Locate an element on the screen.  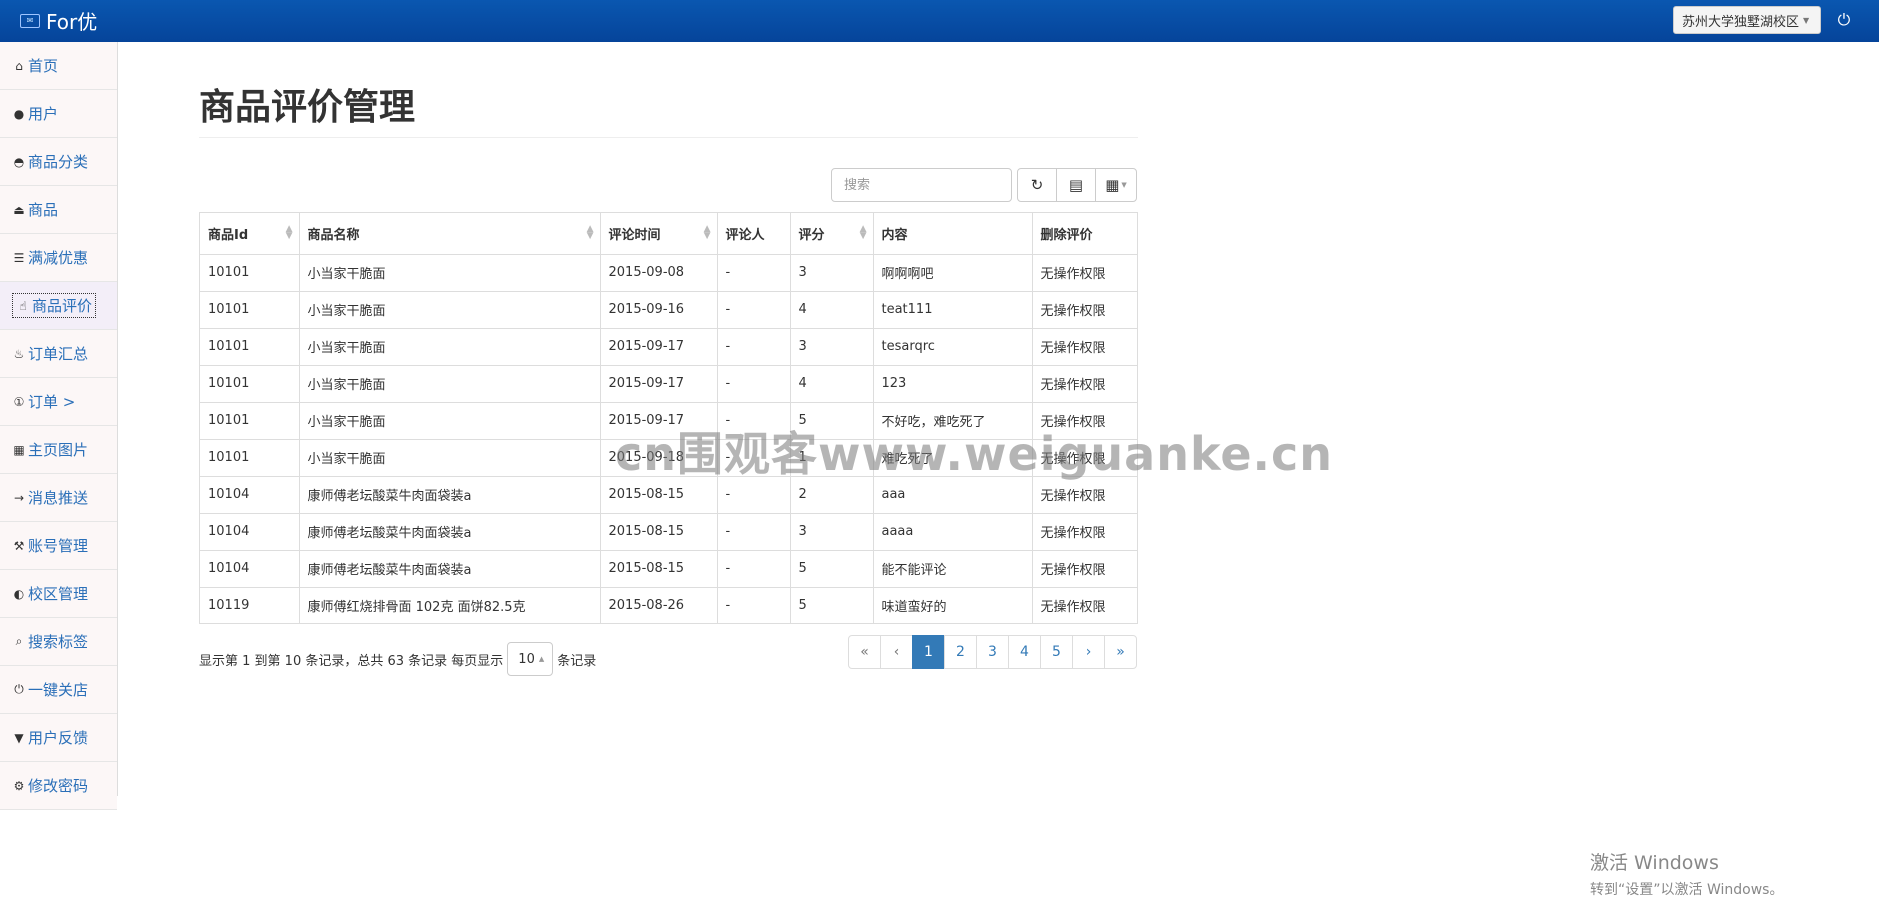
sidebar-item: ⏏ 商品 is located at coordinates (58, 210).